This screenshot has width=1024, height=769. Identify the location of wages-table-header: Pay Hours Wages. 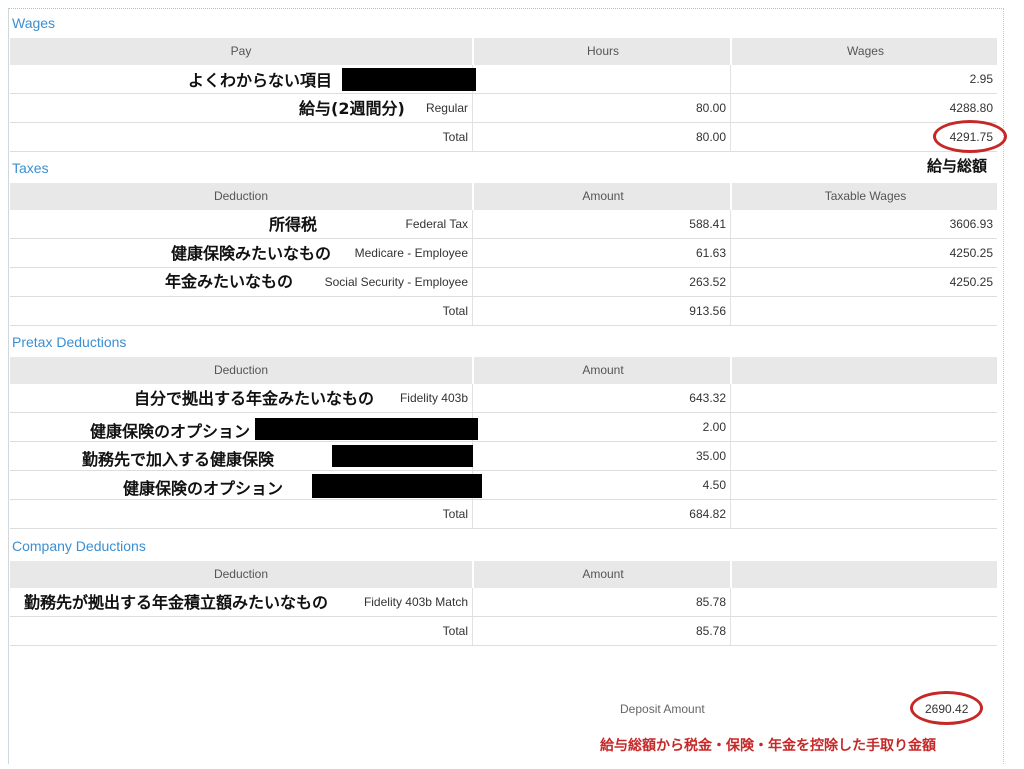
(503, 51).